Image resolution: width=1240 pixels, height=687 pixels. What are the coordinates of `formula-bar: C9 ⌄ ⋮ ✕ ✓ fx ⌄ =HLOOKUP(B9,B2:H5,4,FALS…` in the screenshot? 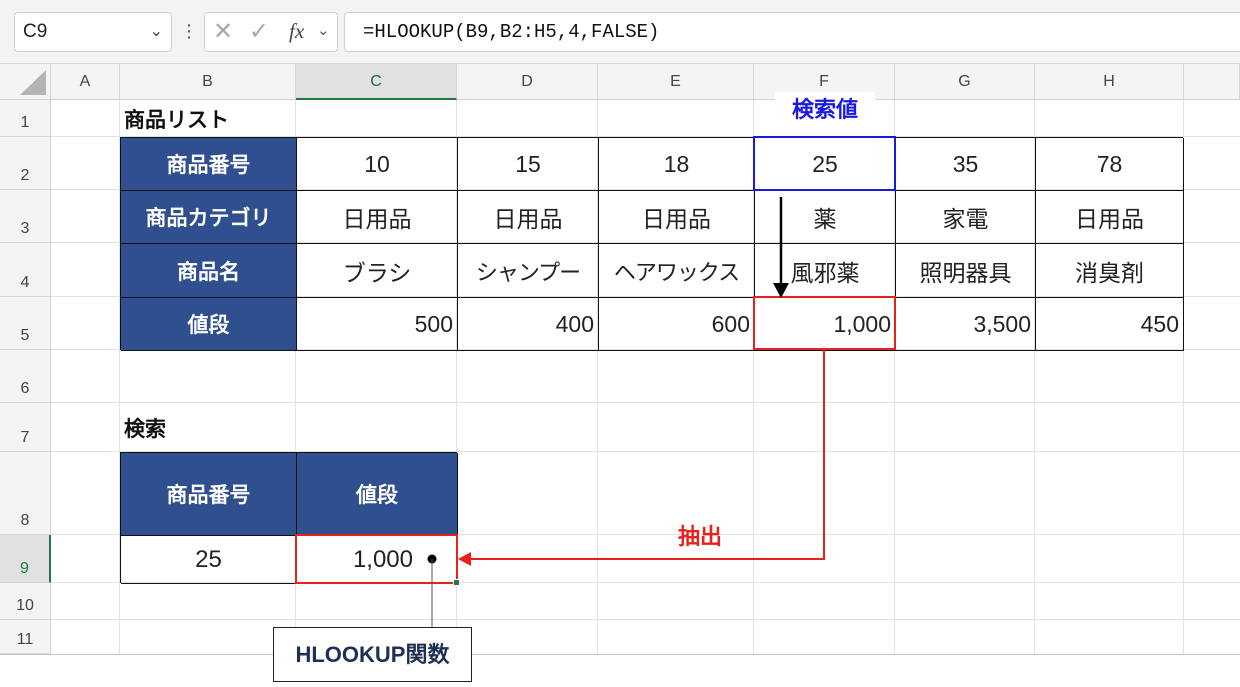 It's located at (620, 32).